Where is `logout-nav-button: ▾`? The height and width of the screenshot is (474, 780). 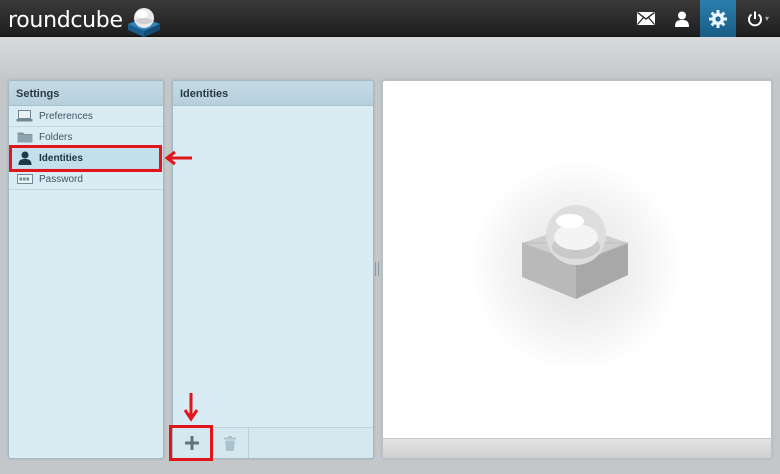
logout-nav-button: ▾ is located at coordinates (758, 18).